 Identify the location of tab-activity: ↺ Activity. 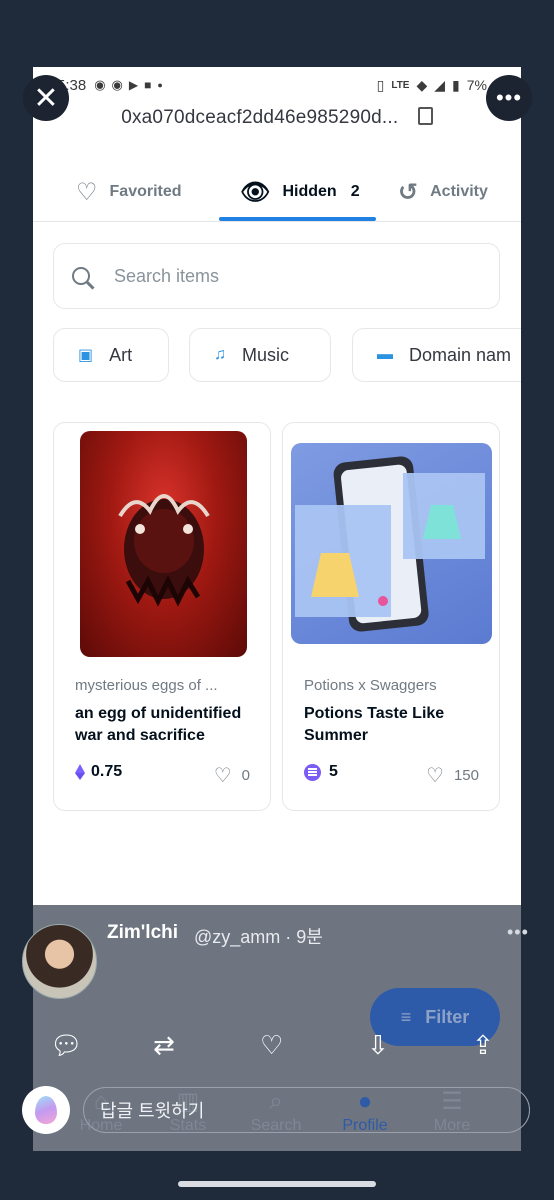
(443, 192).